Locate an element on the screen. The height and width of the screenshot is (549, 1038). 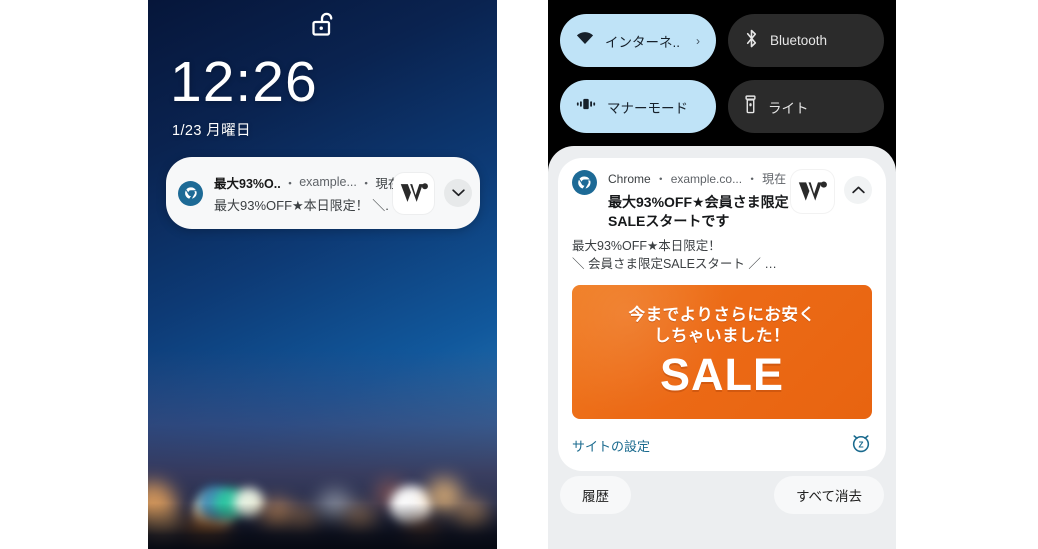
clear-all-label: すべて消去 is located at coordinates (828, 496).